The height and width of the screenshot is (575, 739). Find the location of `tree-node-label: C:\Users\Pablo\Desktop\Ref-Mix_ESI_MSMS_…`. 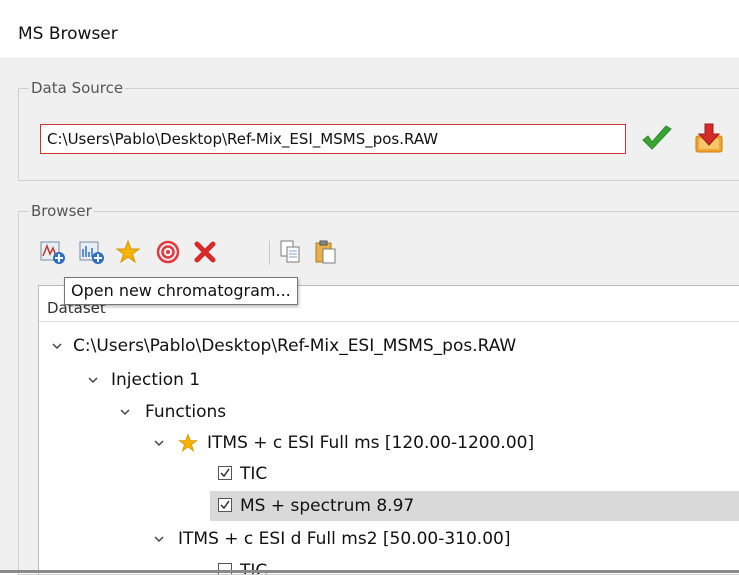

tree-node-label: C:\Users\Pablo\Desktop\Ref-Mix_ESI_MSMS_… is located at coordinates (295, 346).